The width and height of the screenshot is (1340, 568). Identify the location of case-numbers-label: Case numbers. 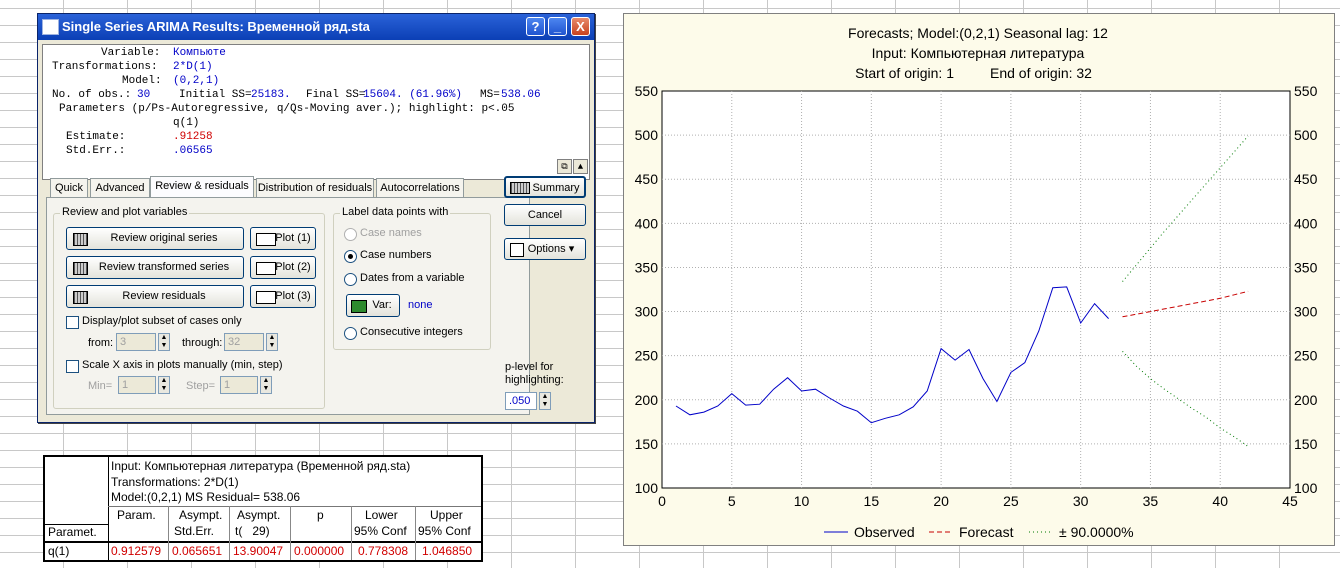
(396, 255).